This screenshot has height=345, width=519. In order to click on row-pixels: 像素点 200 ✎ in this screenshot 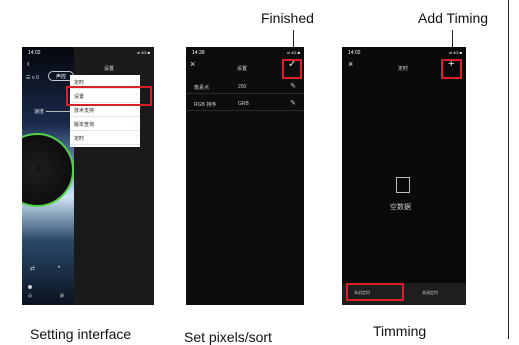, I will do `click(245, 86)`.